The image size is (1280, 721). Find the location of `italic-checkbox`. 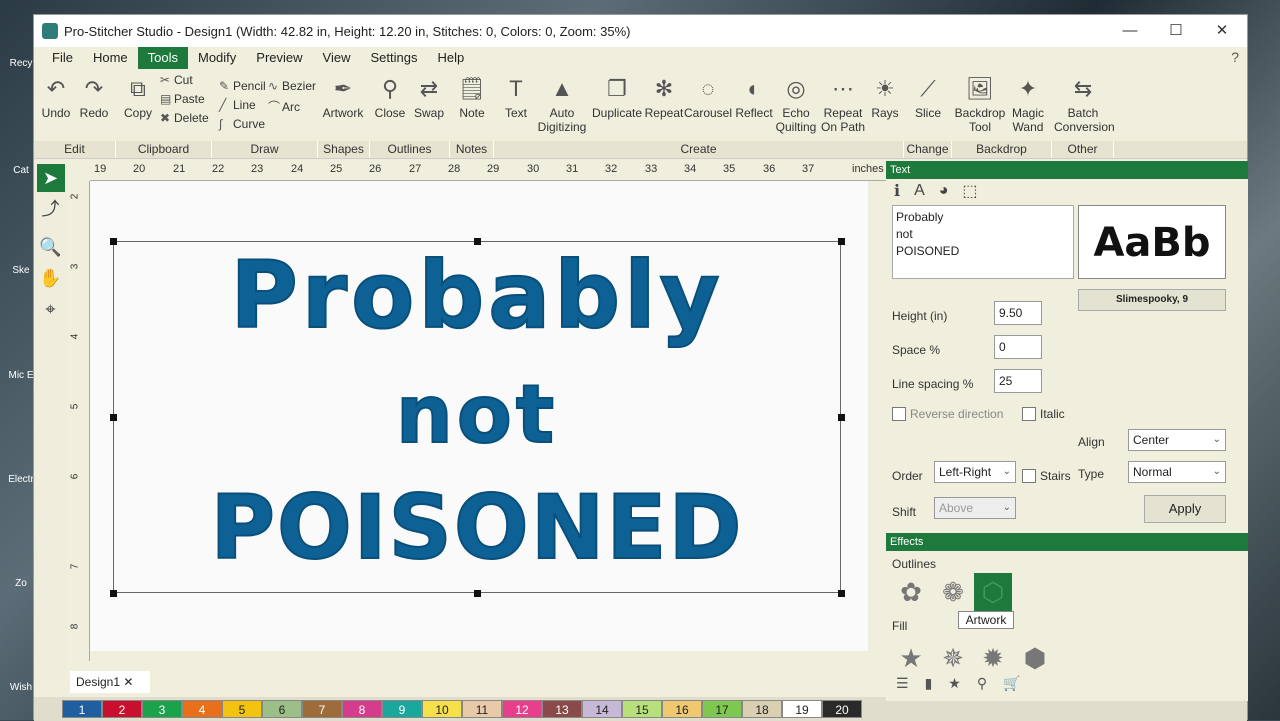

italic-checkbox is located at coordinates (1029, 414).